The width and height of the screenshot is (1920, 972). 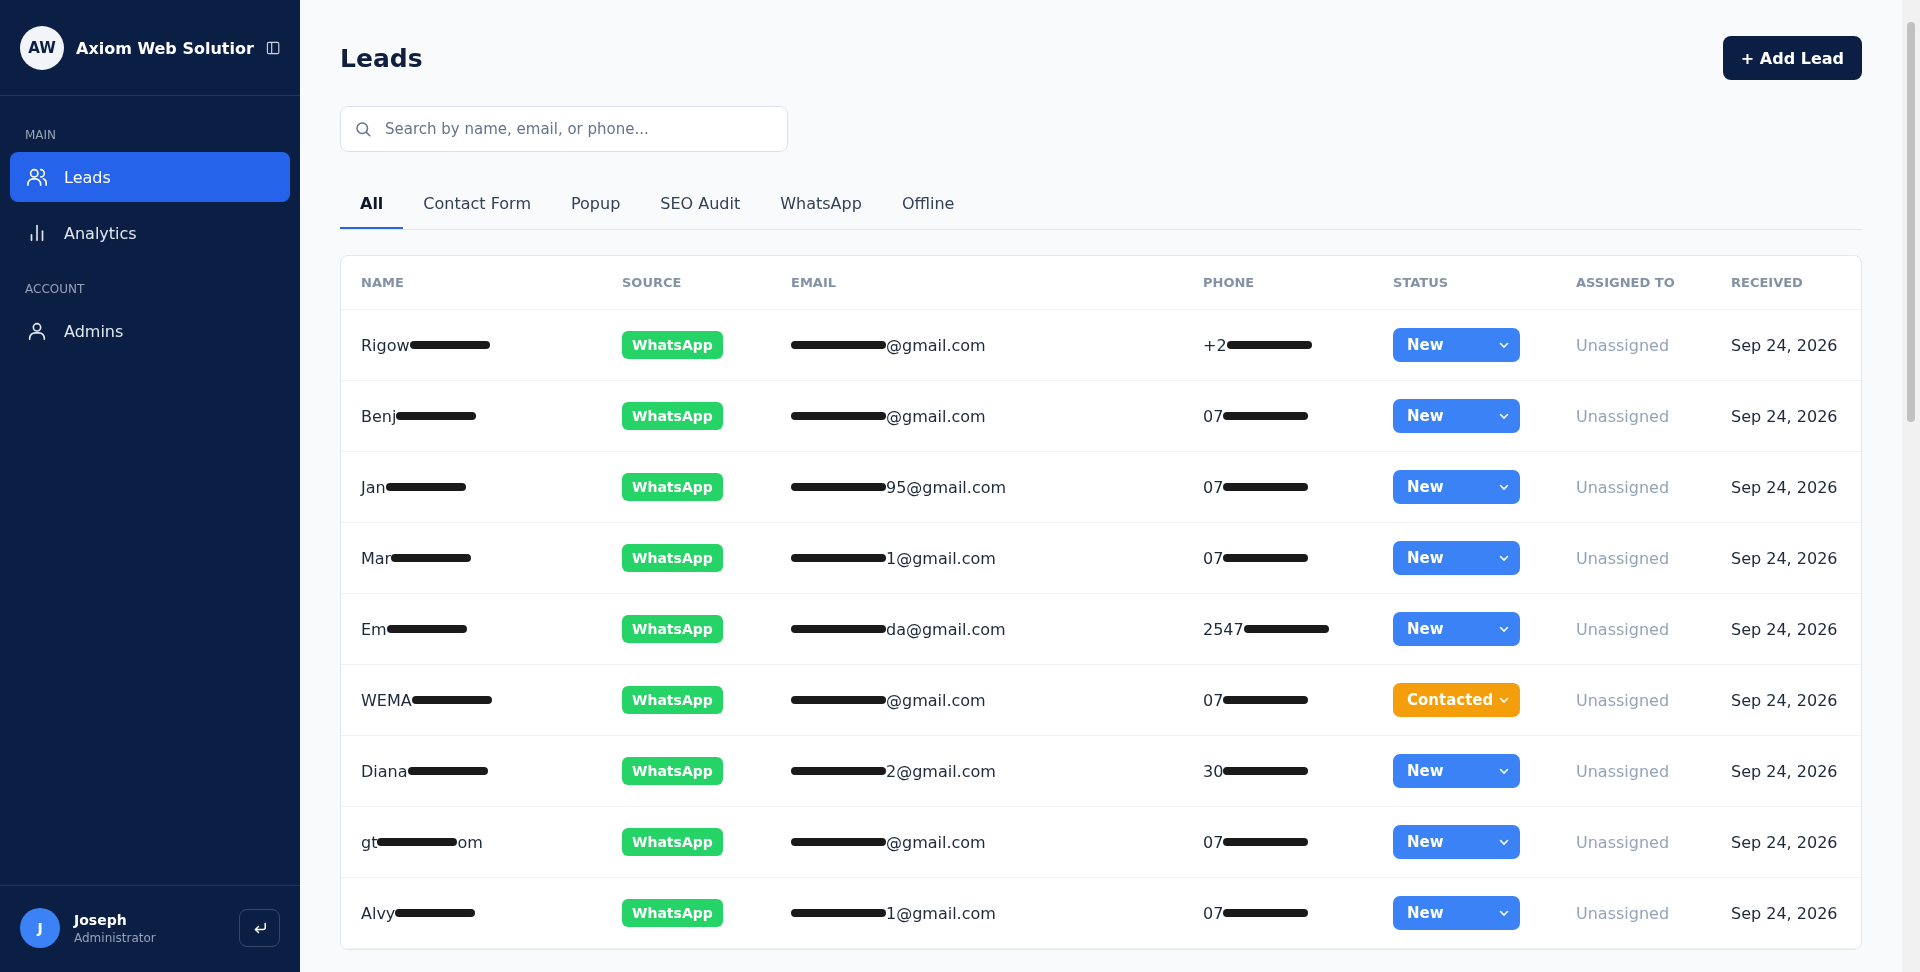 I want to click on cell-text: om, so click(x=470, y=842).